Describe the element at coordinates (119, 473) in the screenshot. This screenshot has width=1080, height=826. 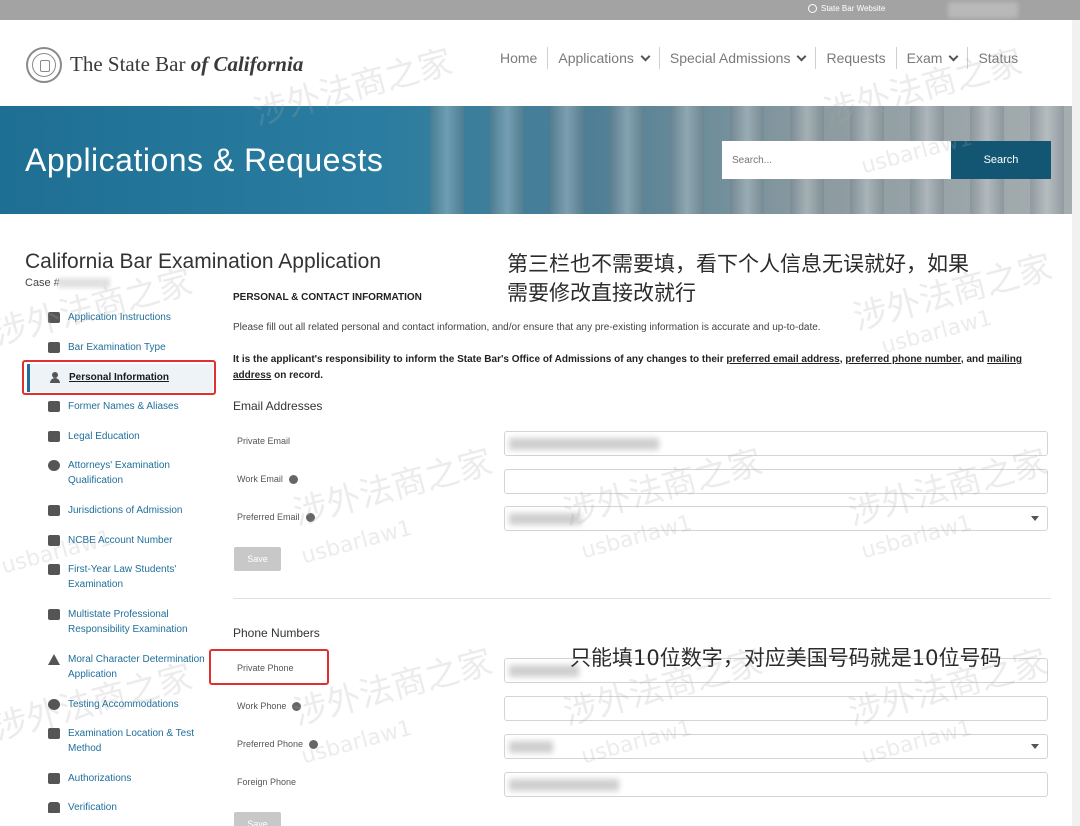
I see `sidebar-item-label: Attorneys' Examination Qualification` at that location.